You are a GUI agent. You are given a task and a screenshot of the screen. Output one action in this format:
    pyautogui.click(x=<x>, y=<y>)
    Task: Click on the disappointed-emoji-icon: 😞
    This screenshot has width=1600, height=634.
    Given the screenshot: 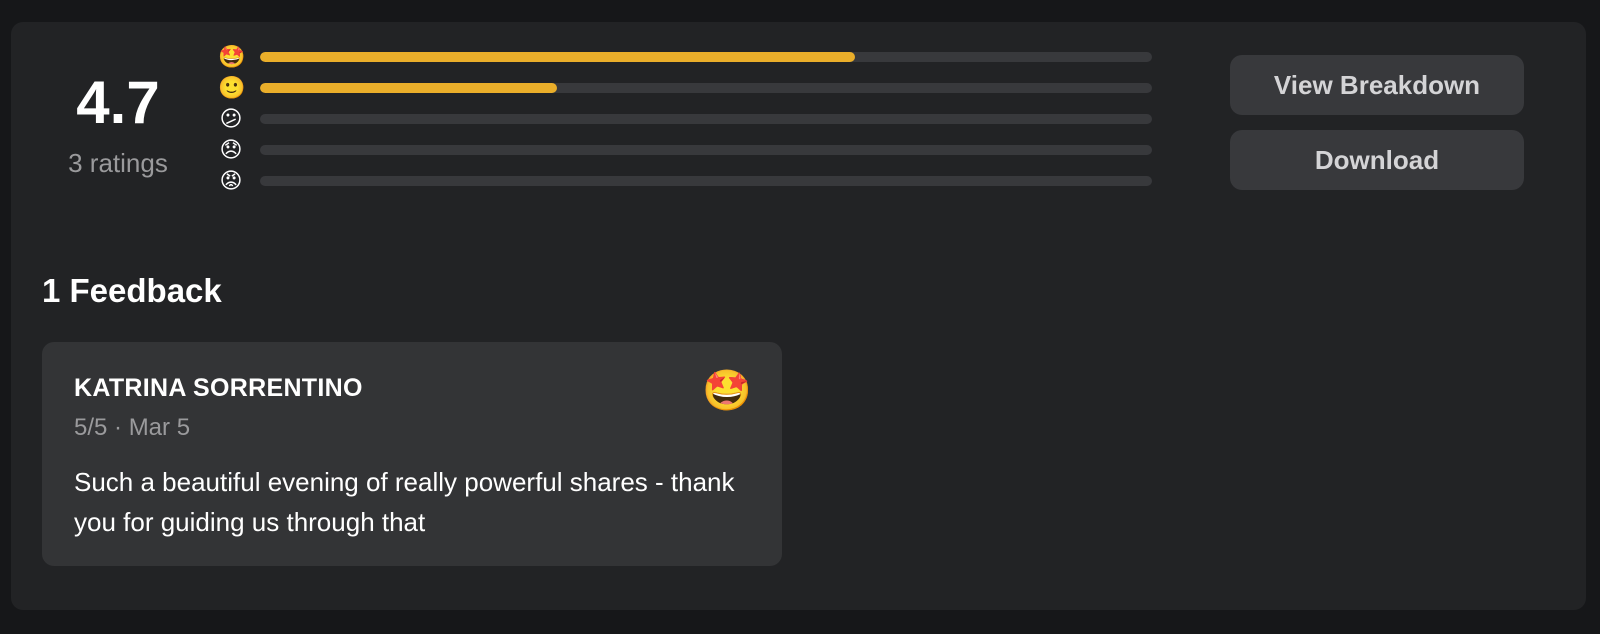 What is the action you would take?
    pyautogui.click(x=231, y=149)
    